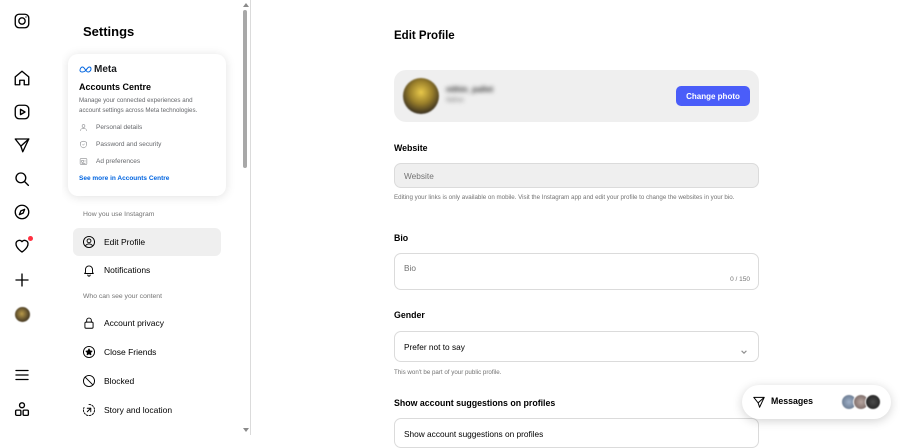 Image resolution: width=900 pixels, height=448 pixels. What do you see at coordinates (129, 144) in the screenshot?
I see `ac-item-label: Password and security` at bounding box center [129, 144].